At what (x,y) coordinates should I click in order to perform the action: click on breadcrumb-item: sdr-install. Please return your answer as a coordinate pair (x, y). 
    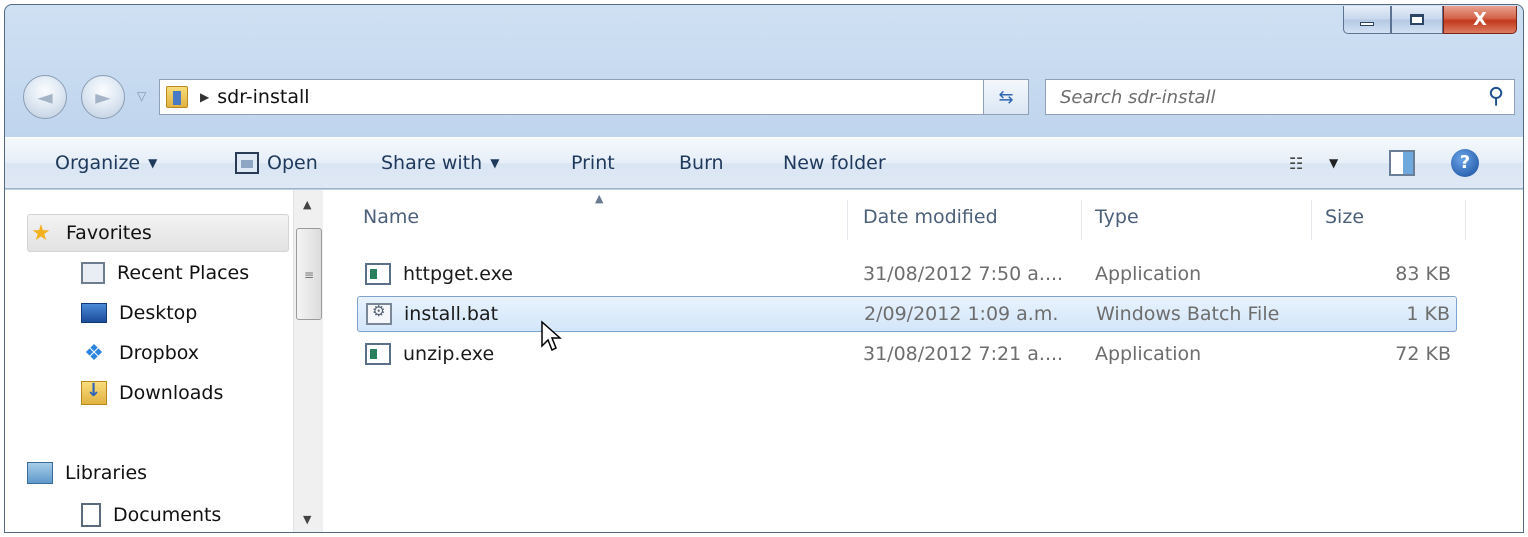
    Looking at the image, I should click on (263, 97).